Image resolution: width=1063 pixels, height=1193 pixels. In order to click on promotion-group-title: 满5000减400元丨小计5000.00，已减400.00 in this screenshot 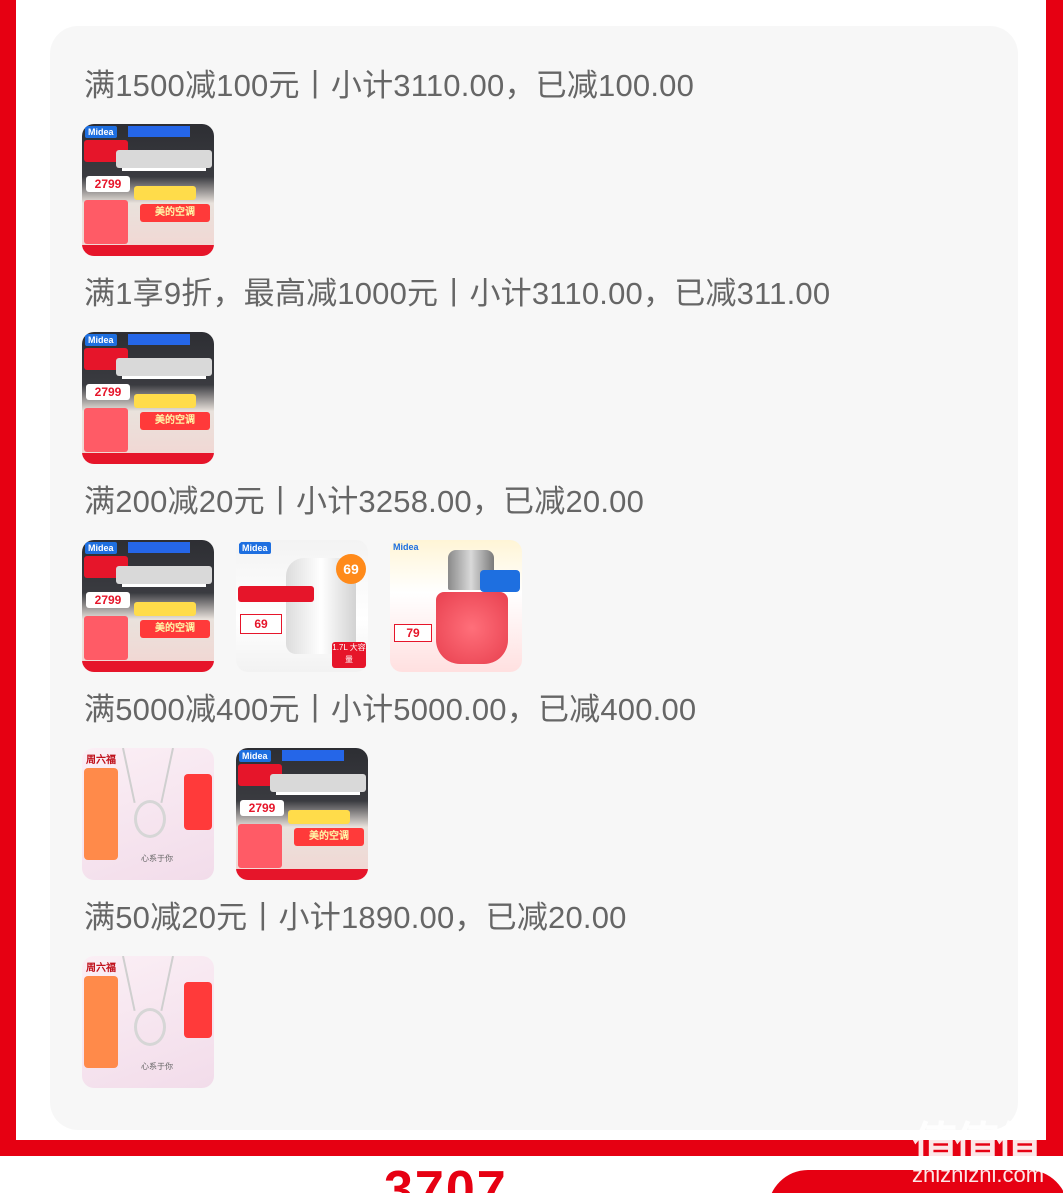, I will do `click(390, 709)`.